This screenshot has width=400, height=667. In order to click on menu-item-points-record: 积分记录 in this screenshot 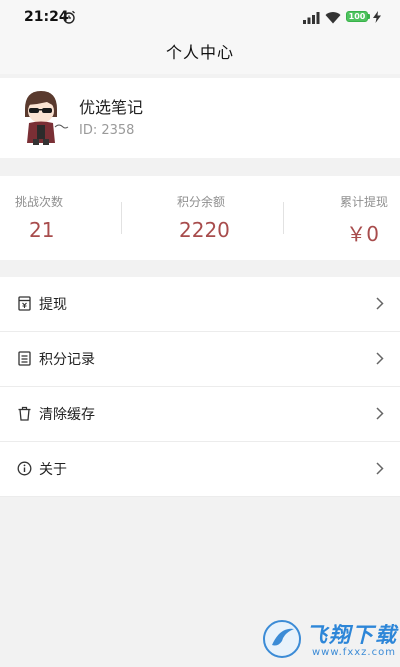, I will do `click(200, 359)`.